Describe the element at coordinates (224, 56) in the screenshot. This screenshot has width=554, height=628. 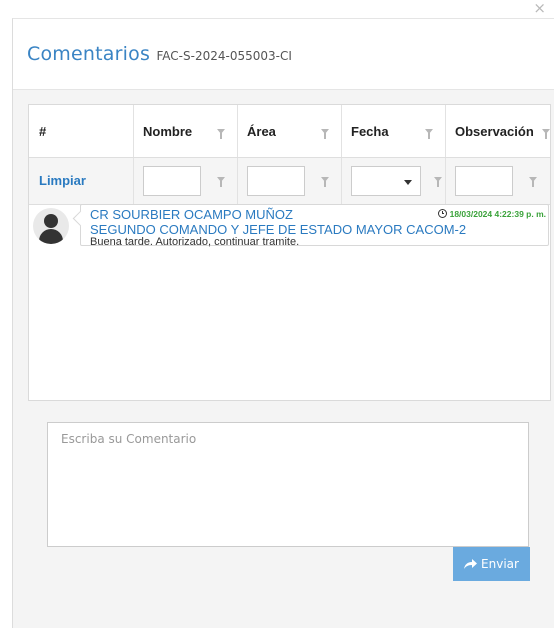
I see `document-code: FAC-S-2024-055003-CI` at that location.